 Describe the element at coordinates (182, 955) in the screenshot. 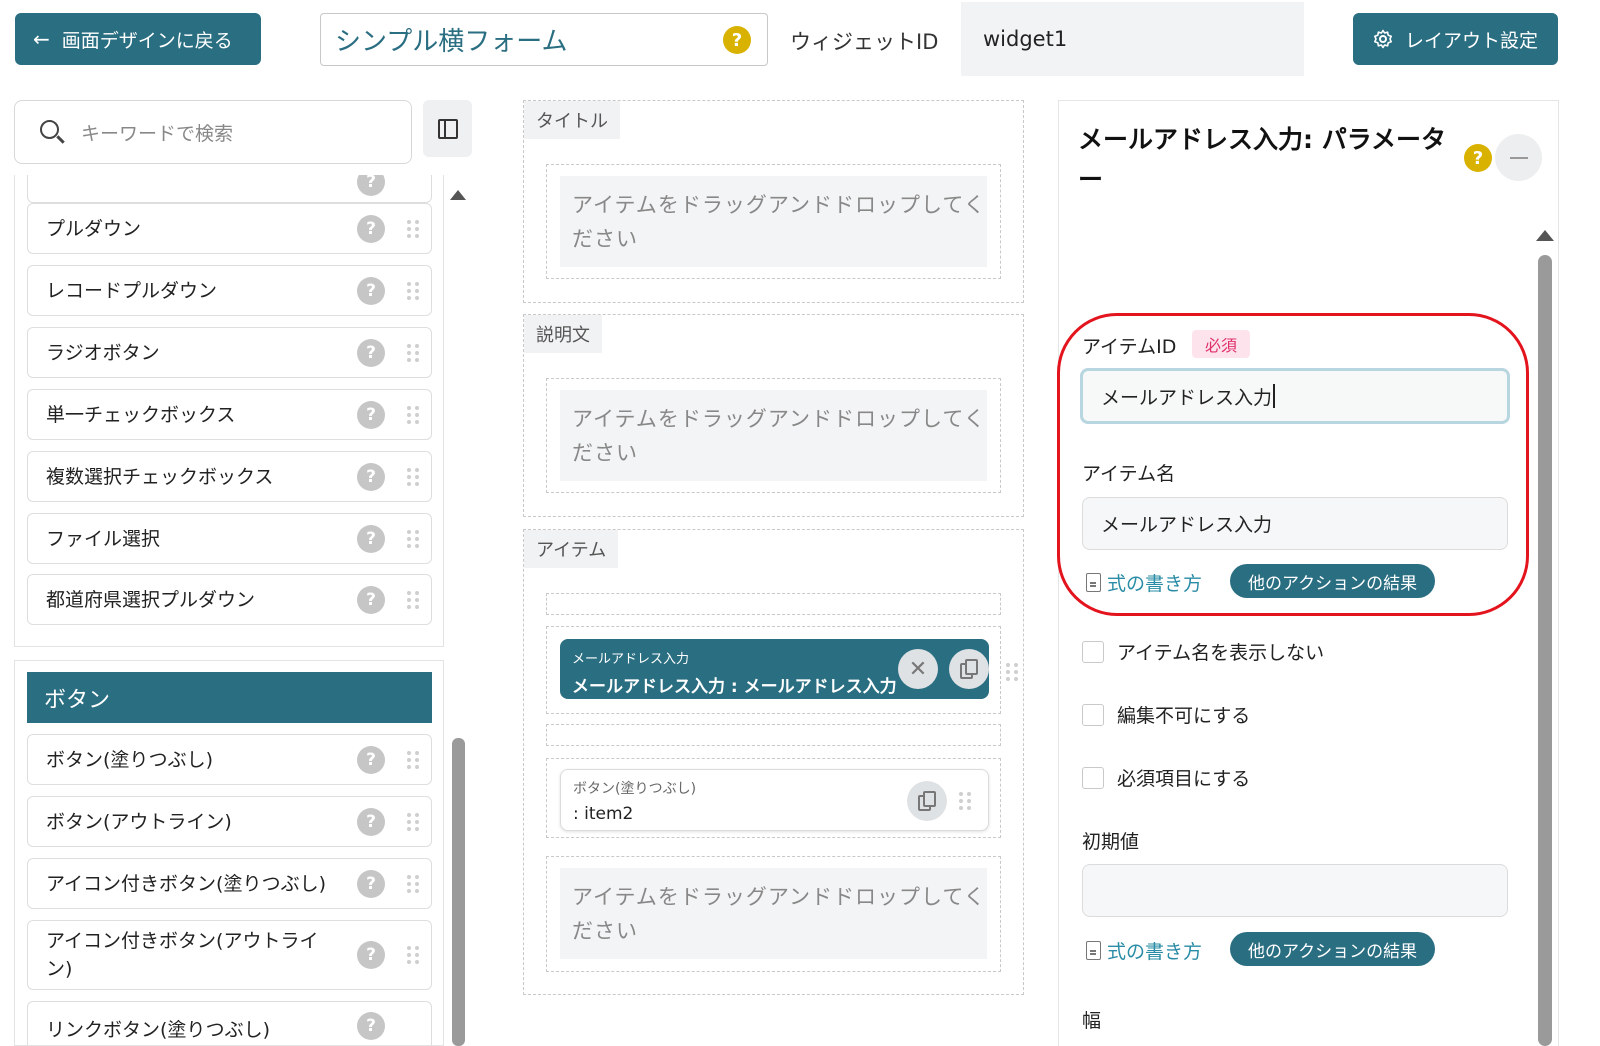

I see `list-item-label: アイコン付きボタン(アウトライン)` at that location.